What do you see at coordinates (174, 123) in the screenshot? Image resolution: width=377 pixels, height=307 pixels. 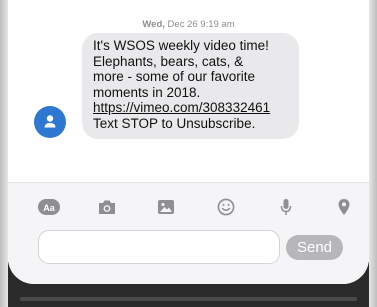 I see `message-line: Text STOP to Unsubscribe.` at bounding box center [174, 123].